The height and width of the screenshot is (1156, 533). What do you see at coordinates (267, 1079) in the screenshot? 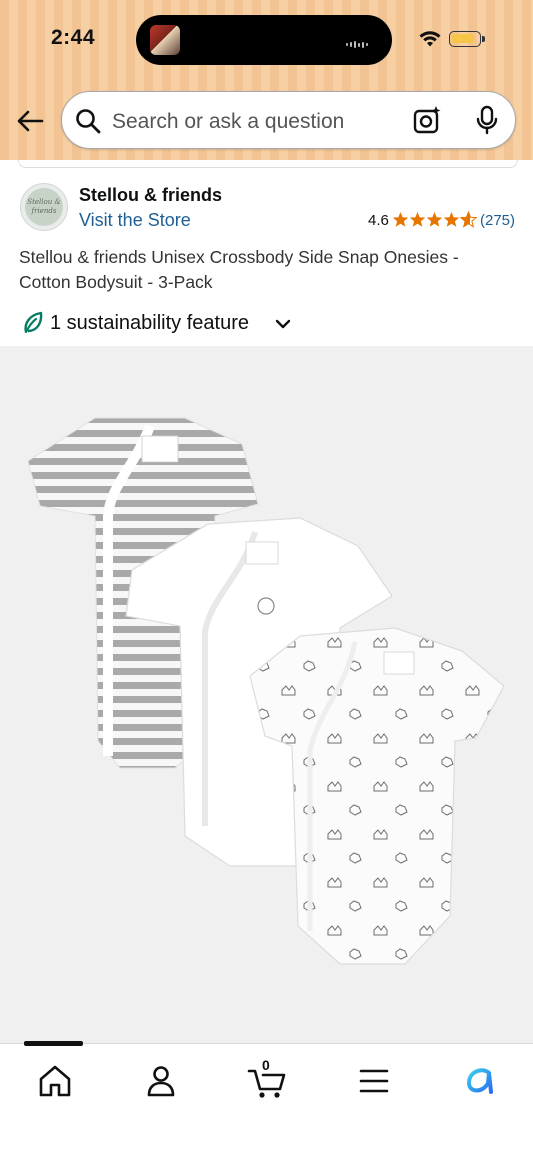
I see `cart-button: 0` at bounding box center [267, 1079].